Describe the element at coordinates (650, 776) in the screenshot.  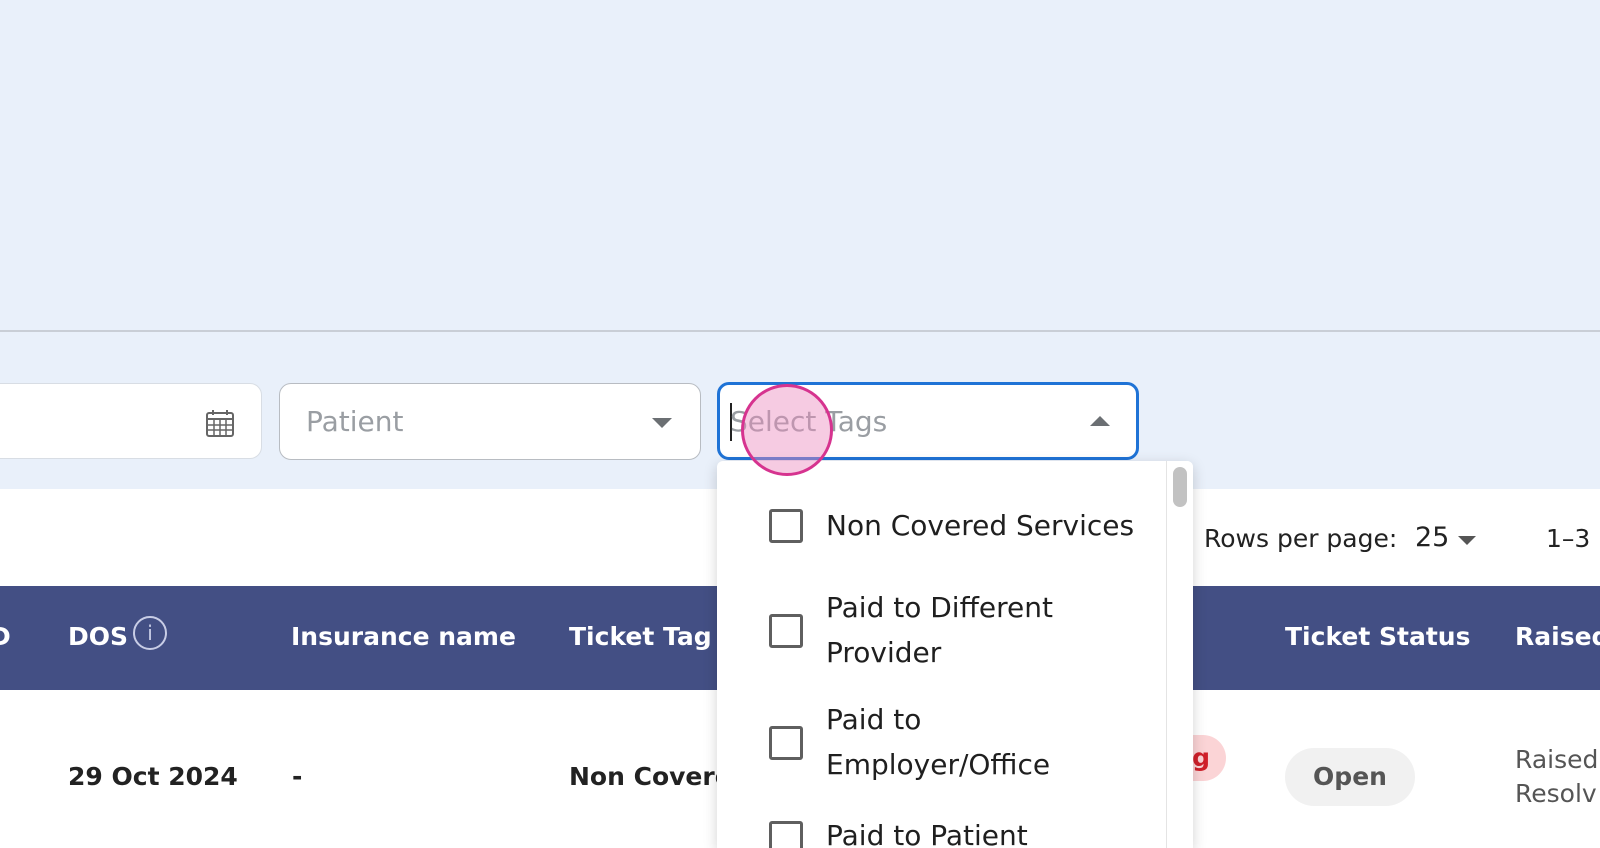
I see `cell-ticket-tag: Non Covere` at that location.